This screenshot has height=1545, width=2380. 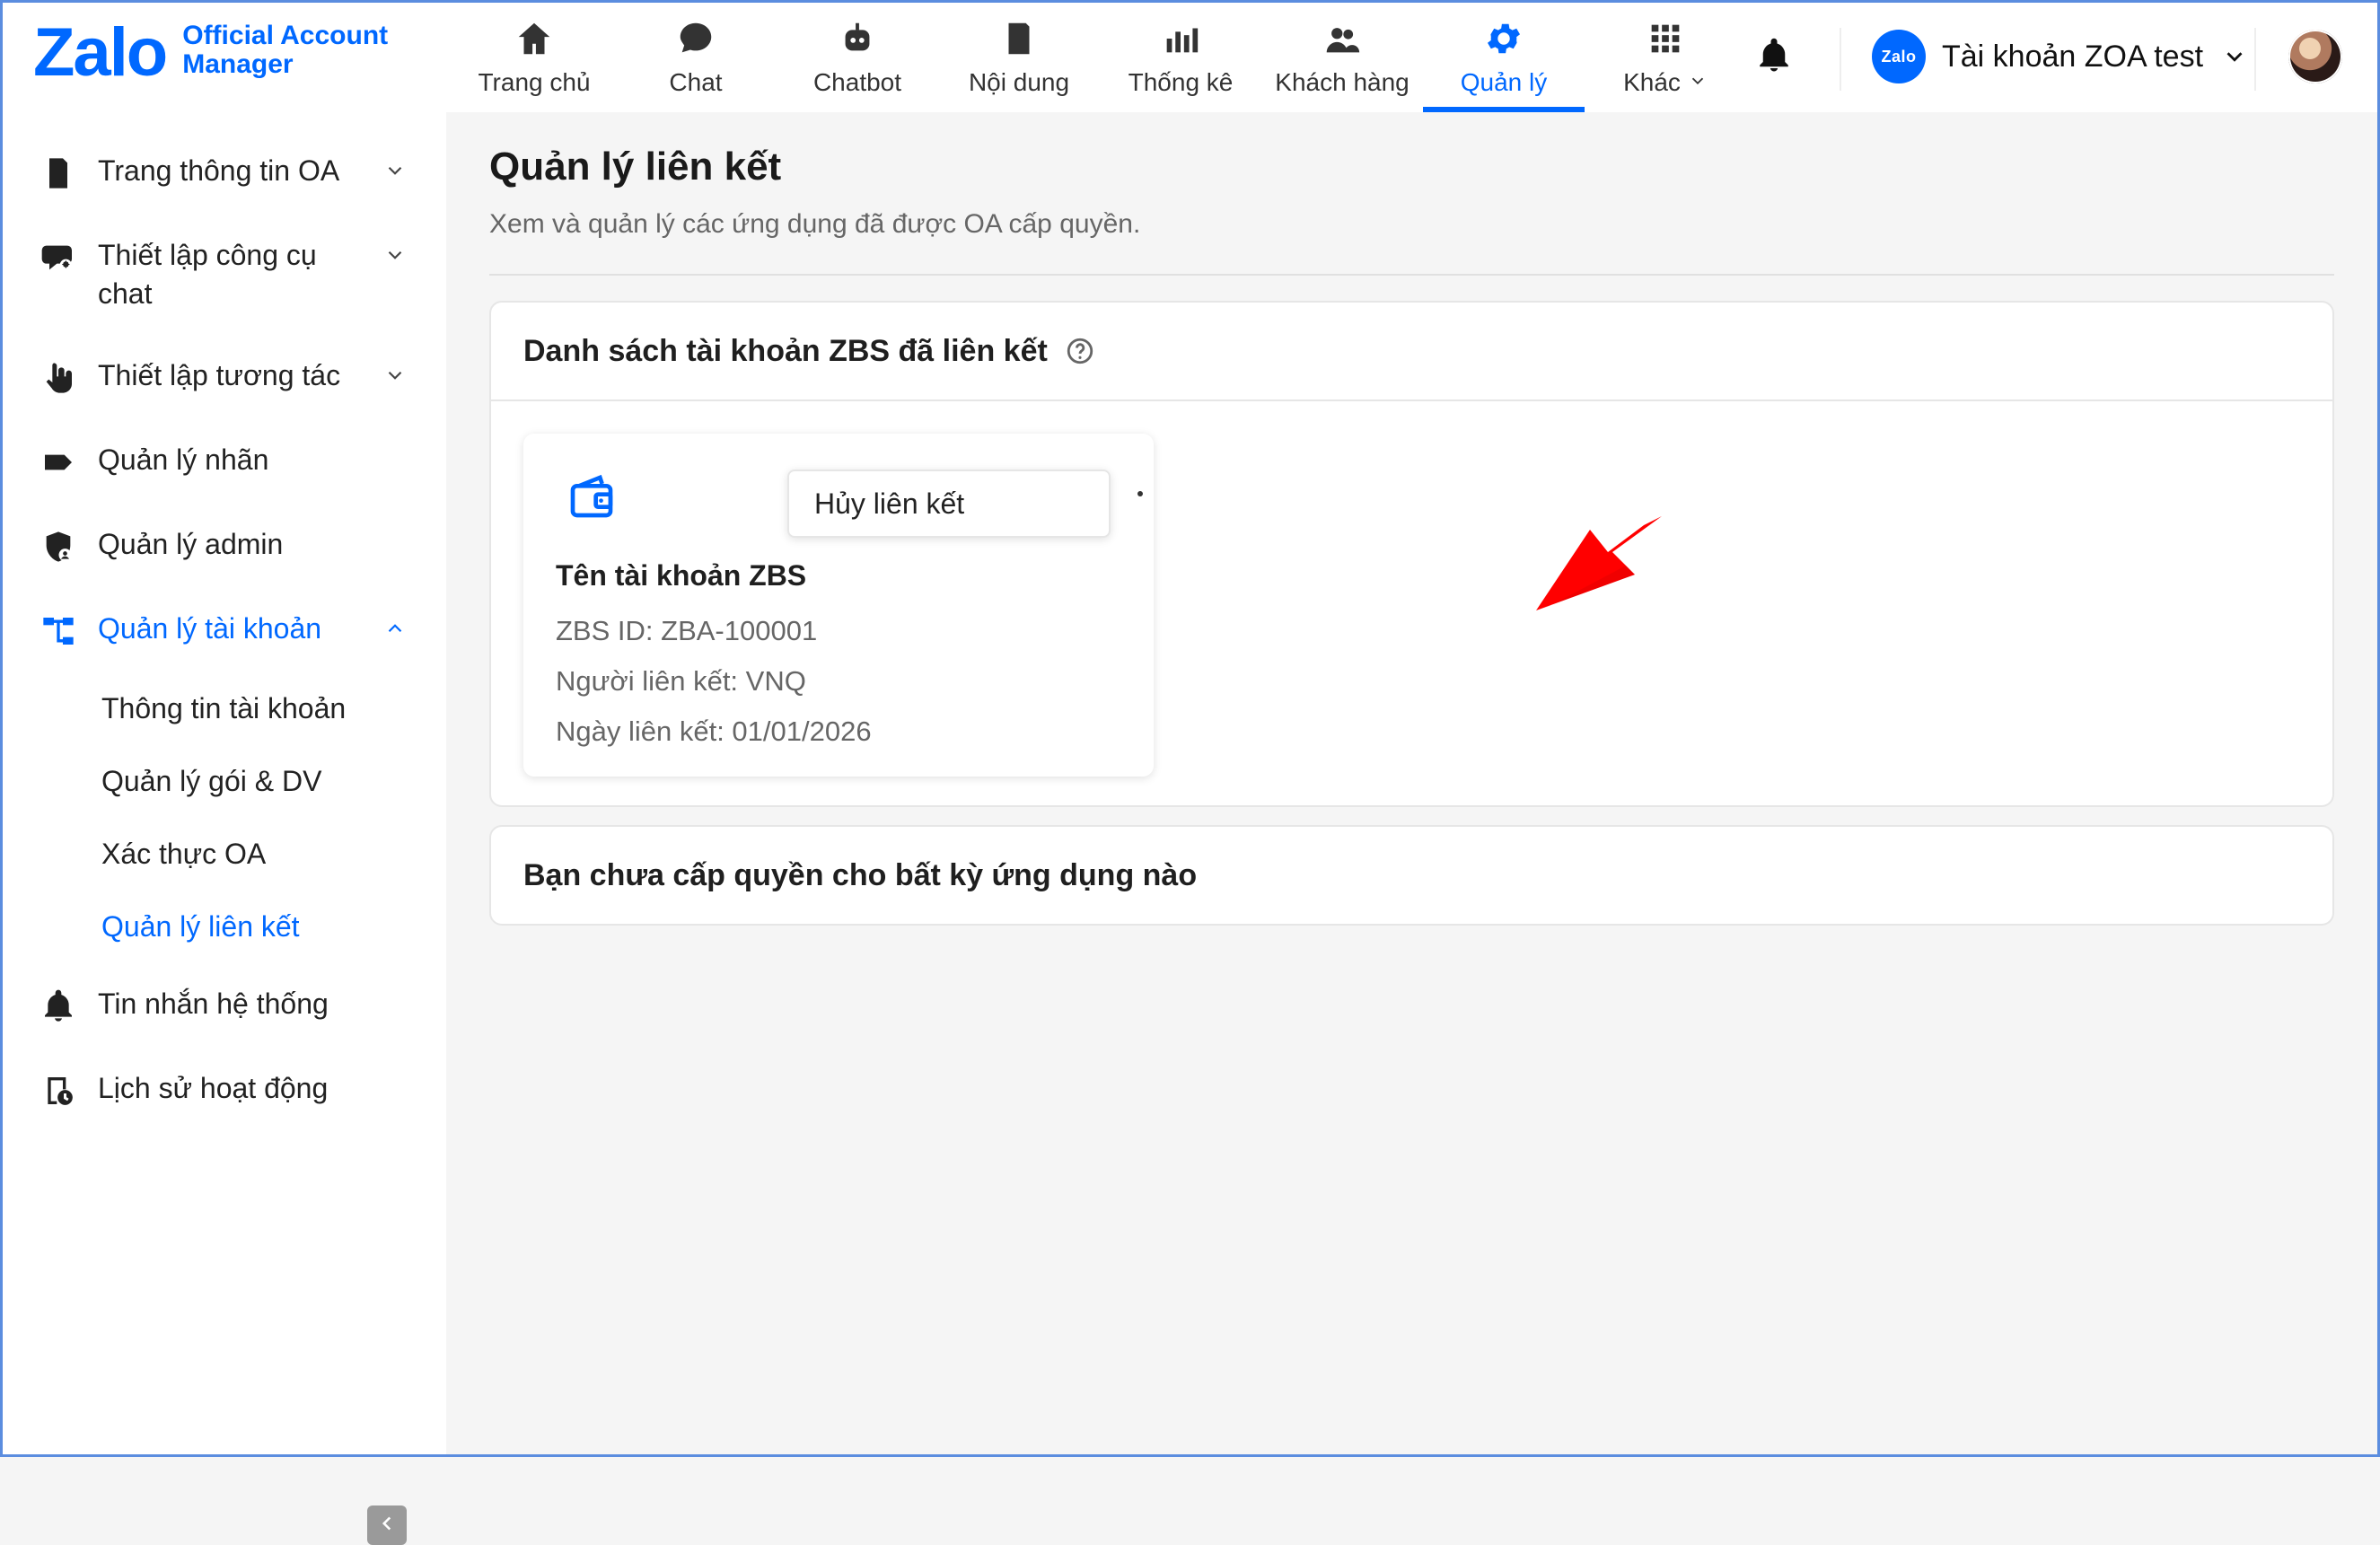 What do you see at coordinates (183, 460) in the screenshot?
I see `sidebar-item-label: Quản lý nhãn` at bounding box center [183, 460].